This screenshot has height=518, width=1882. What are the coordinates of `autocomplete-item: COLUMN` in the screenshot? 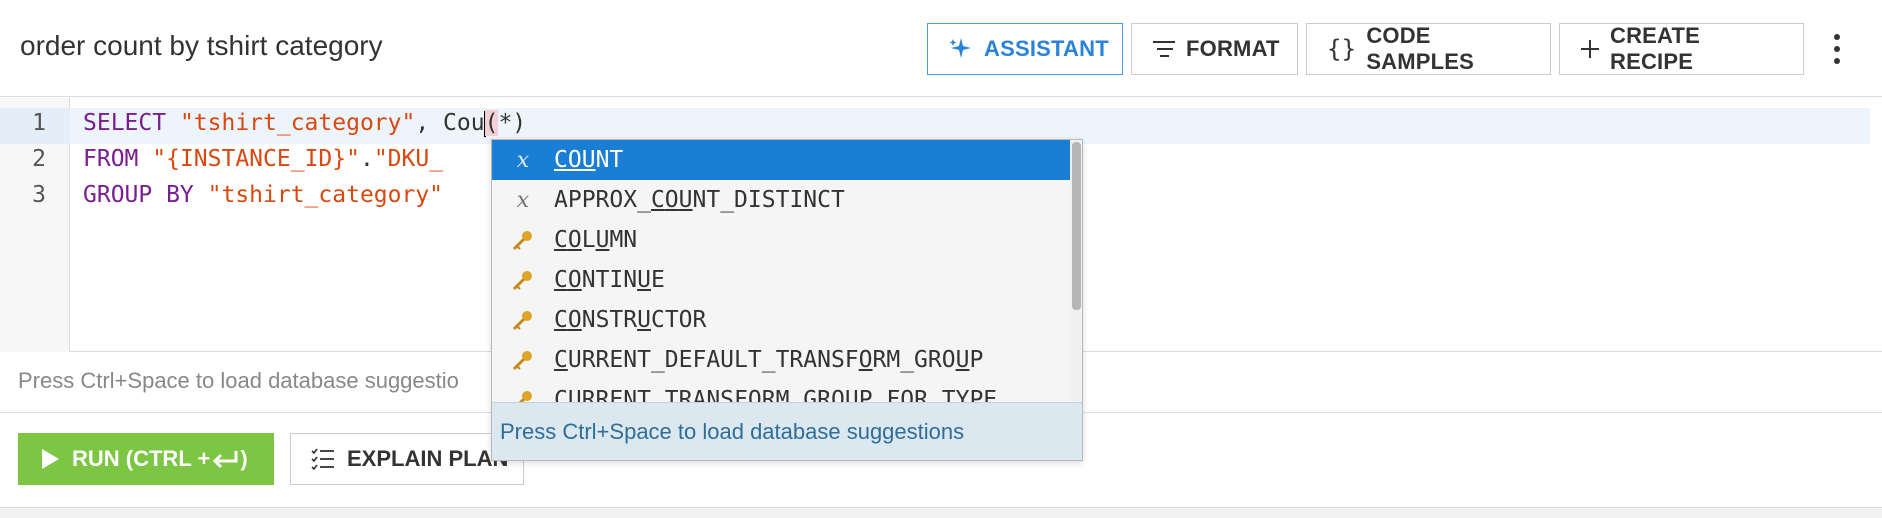 It's located at (781, 240).